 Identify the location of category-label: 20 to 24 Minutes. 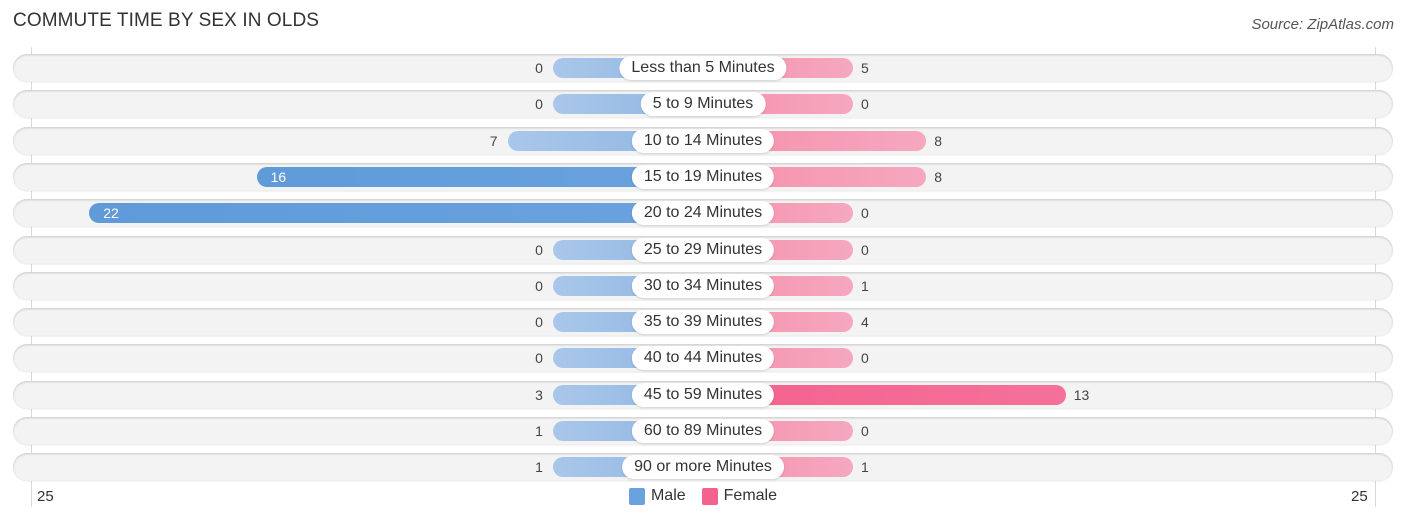
(703, 213).